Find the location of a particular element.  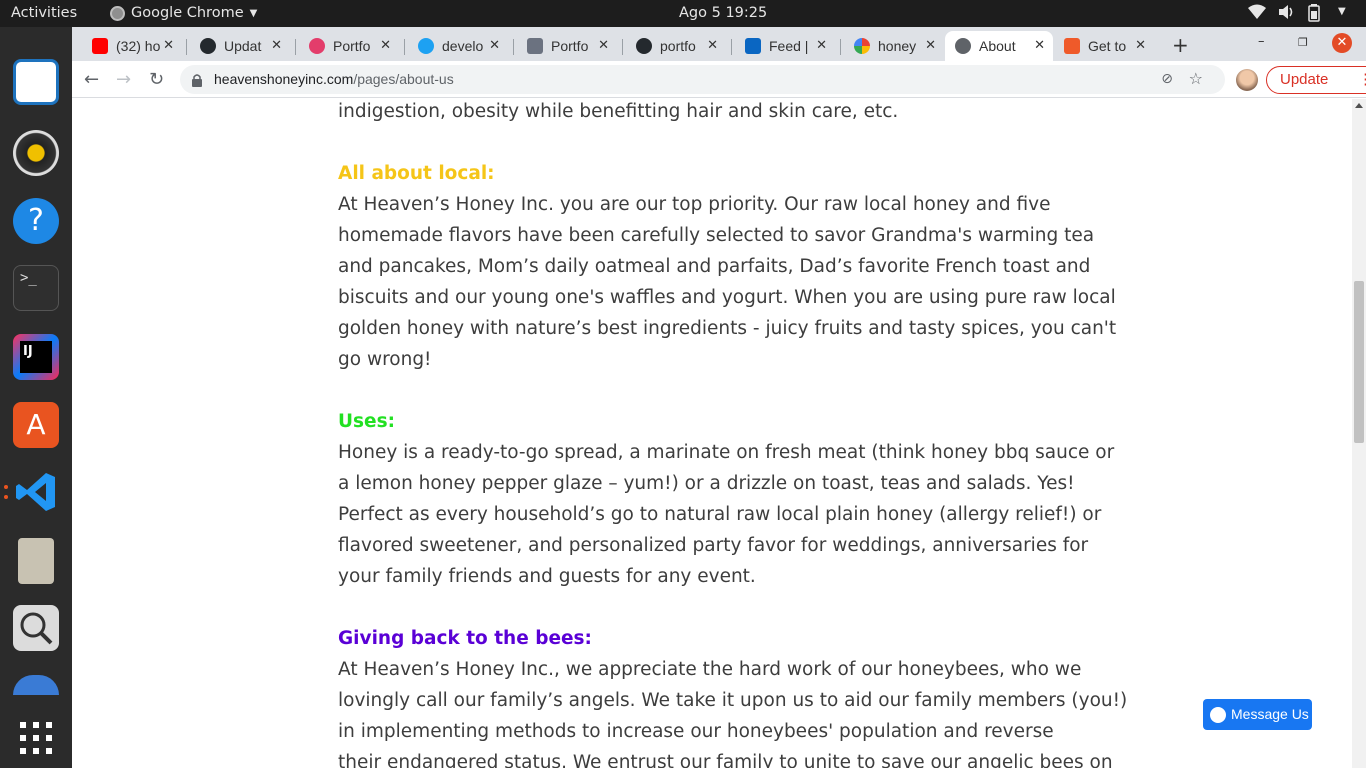

archive-manager-icon is located at coordinates (36, 561).